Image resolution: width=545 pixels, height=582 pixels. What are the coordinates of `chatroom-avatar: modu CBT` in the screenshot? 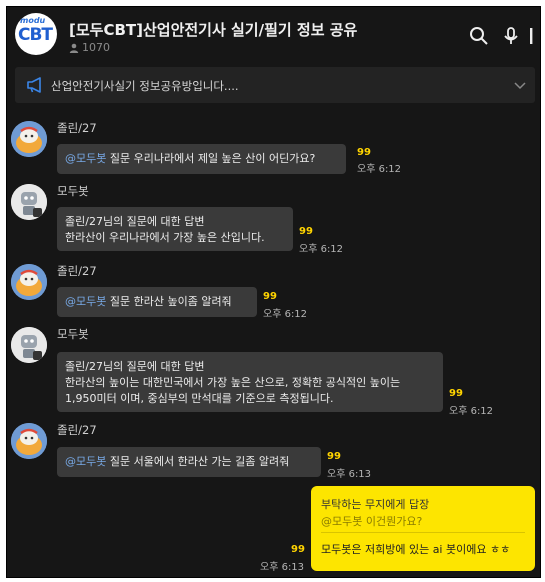 It's located at (36, 34).